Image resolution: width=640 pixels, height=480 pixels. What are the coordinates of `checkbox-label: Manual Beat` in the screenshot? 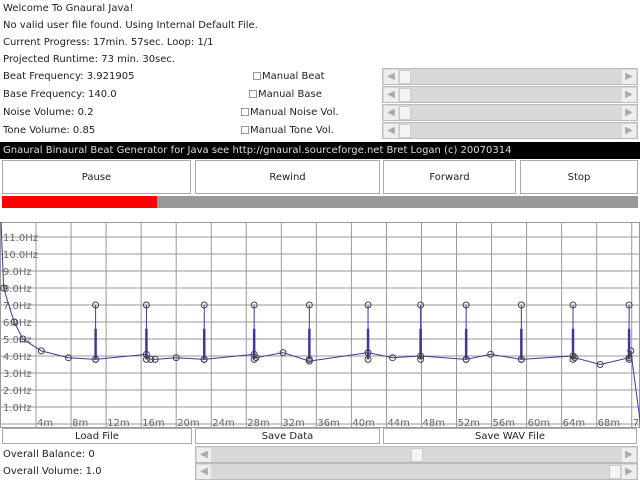 It's located at (293, 76).